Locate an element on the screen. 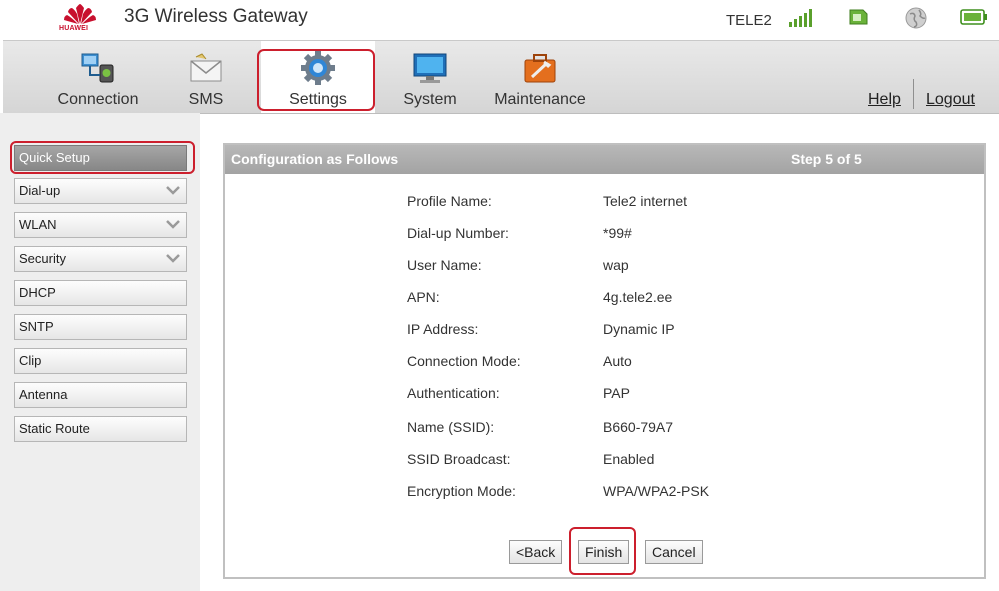 The width and height of the screenshot is (999, 591). nav-sms-label: SMS is located at coordinates (206, 99).